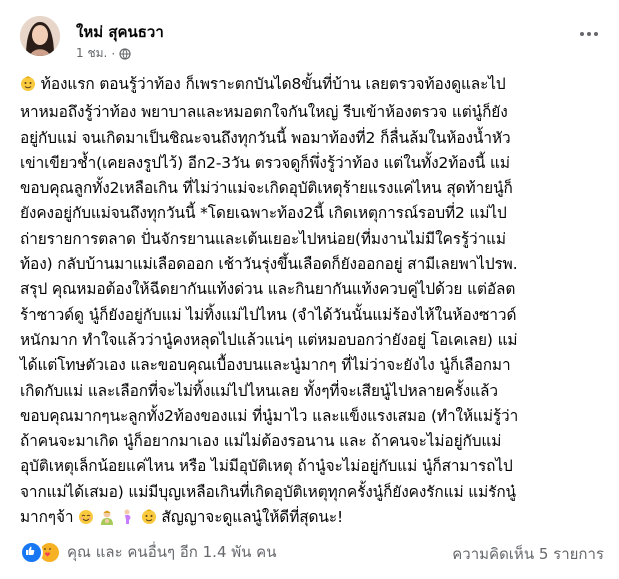 Image resolution: width=619 pixels, height=579 pixels. I want to click on reaction-summary-text: คุณ และ คนอื่นๆ อีก 1.4 พัน คน, so click(171, 552).